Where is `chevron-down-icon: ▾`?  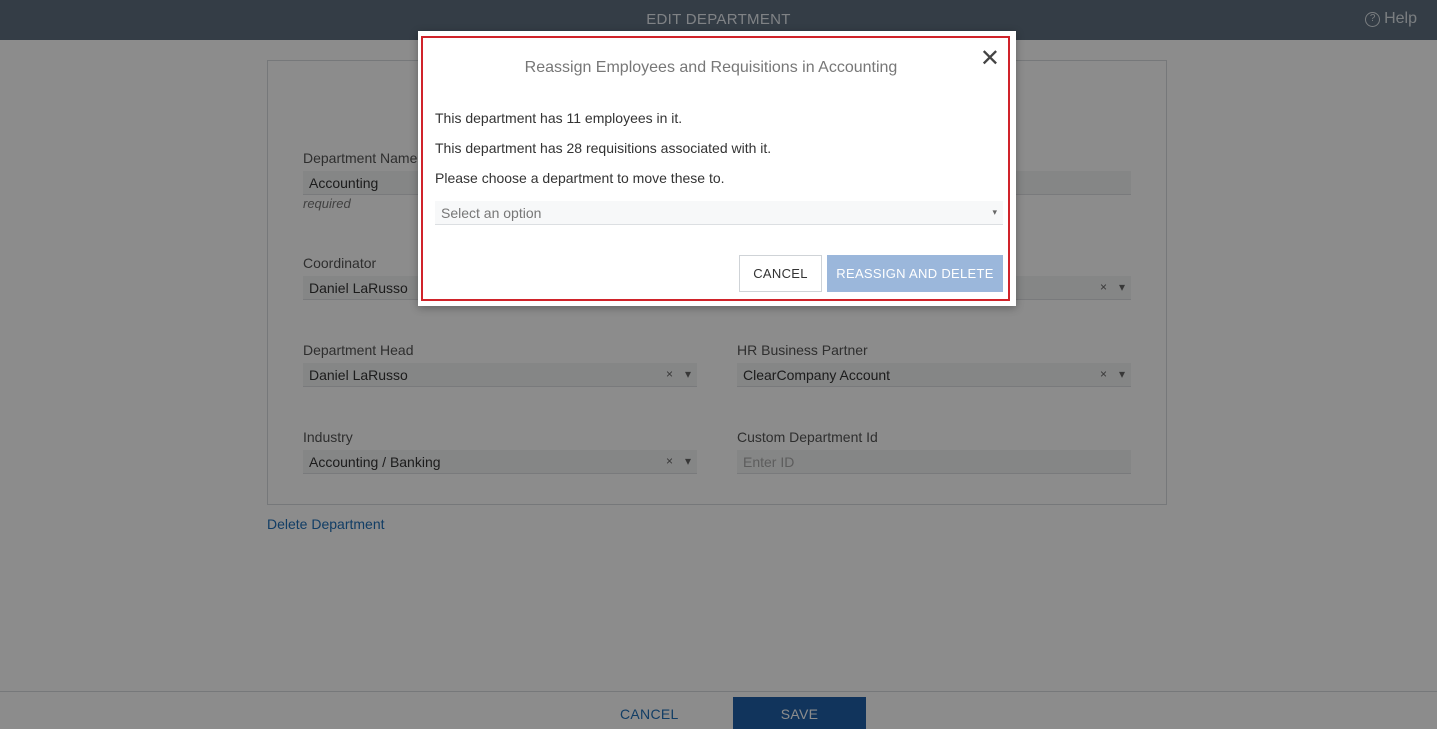 chevron-down-icon: ▾ is located at coordinates (994, 212).